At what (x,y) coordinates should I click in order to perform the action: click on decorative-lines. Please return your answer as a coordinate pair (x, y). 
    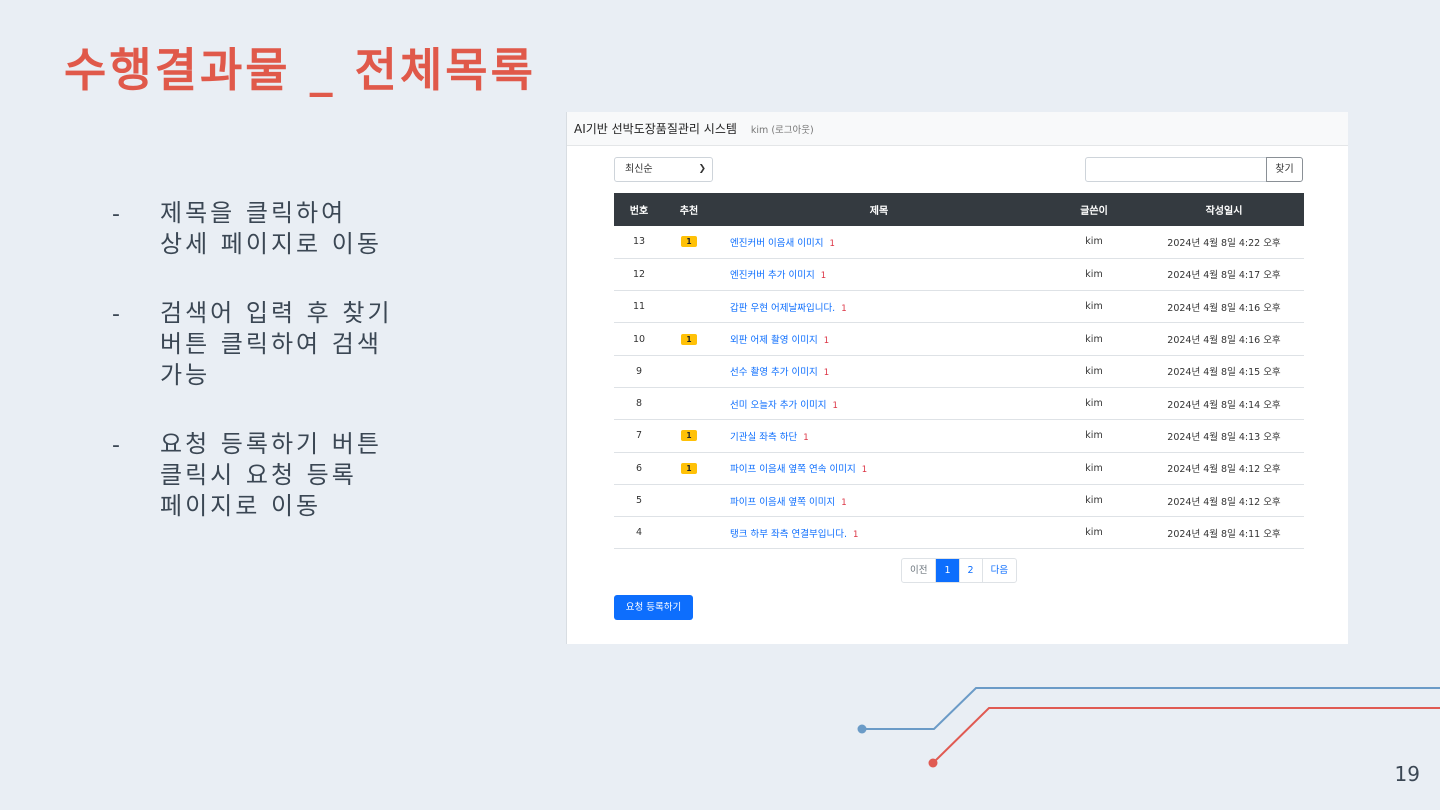
    Looking at the image, I should click on (1148, 727).